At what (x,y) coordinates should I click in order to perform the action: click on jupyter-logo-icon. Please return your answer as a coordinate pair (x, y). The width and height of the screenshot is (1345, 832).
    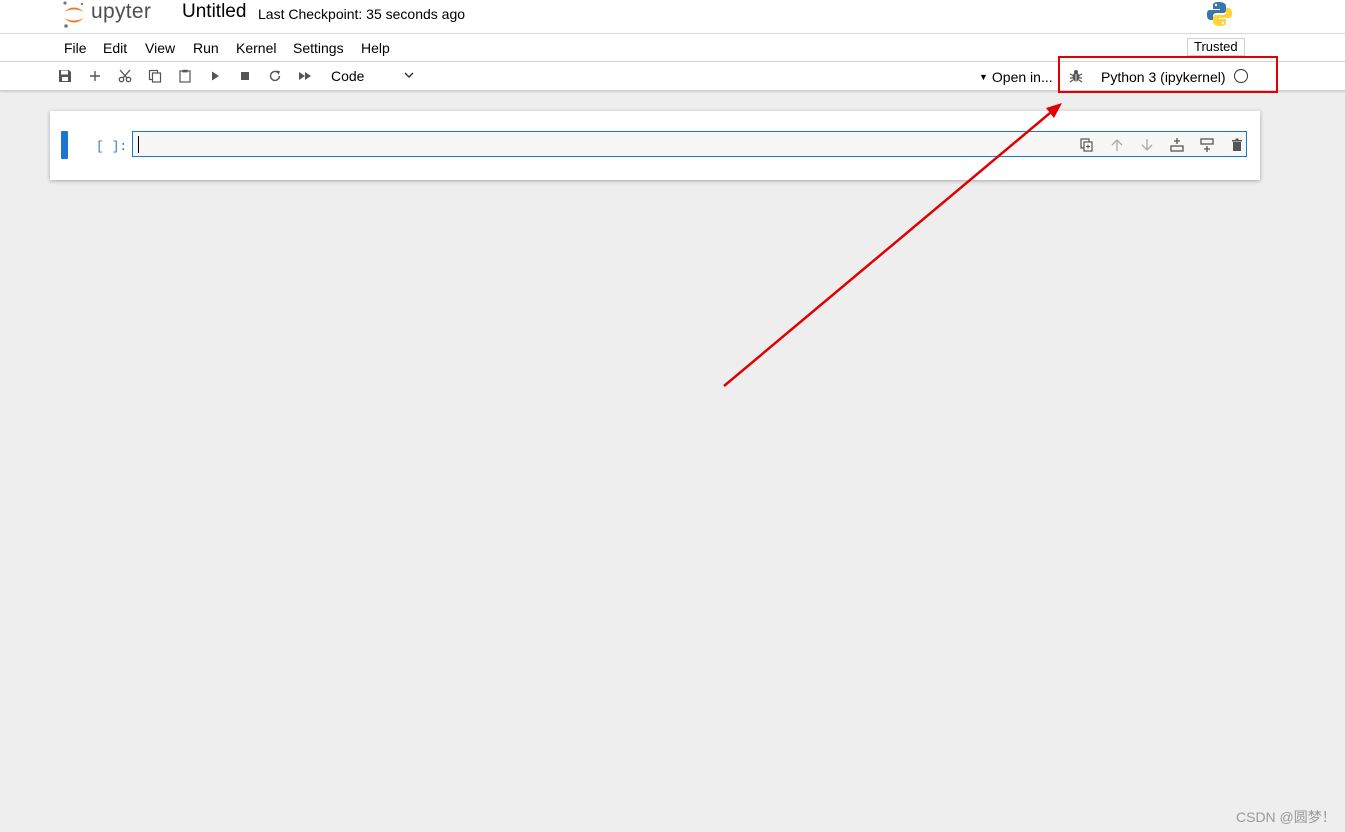
    Looking at the image, I should click on (73, 14).